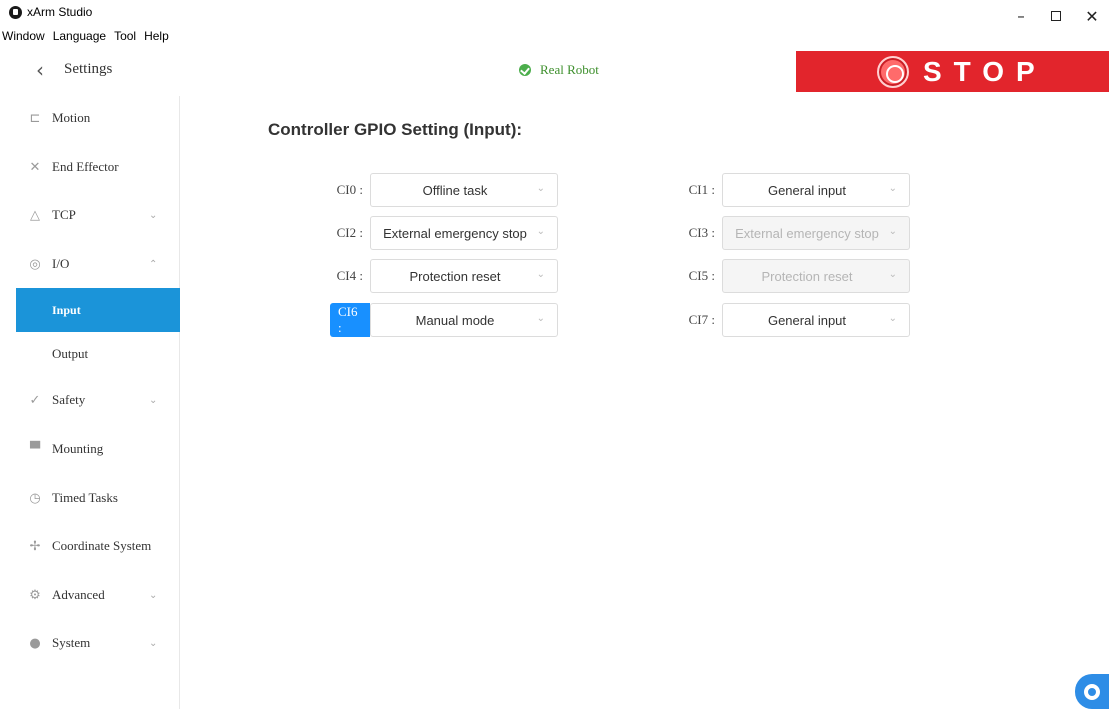 This screenshot has width=1109, height=709. What do you see at coordinates (153, 264) in the screenshot?
I see `chevron-up-icon: ⌃` at bounding box center [153, 264].